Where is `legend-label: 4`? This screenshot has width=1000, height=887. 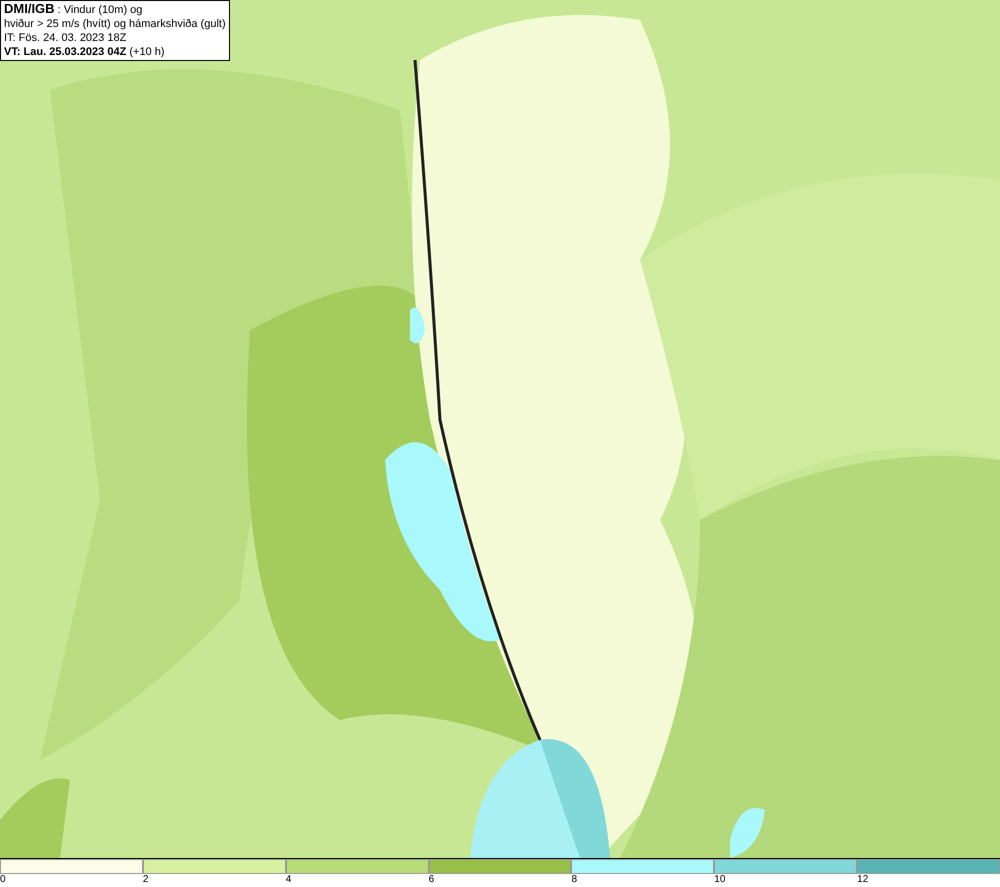
legend-label: 4 is located at coordinates (289, 880).